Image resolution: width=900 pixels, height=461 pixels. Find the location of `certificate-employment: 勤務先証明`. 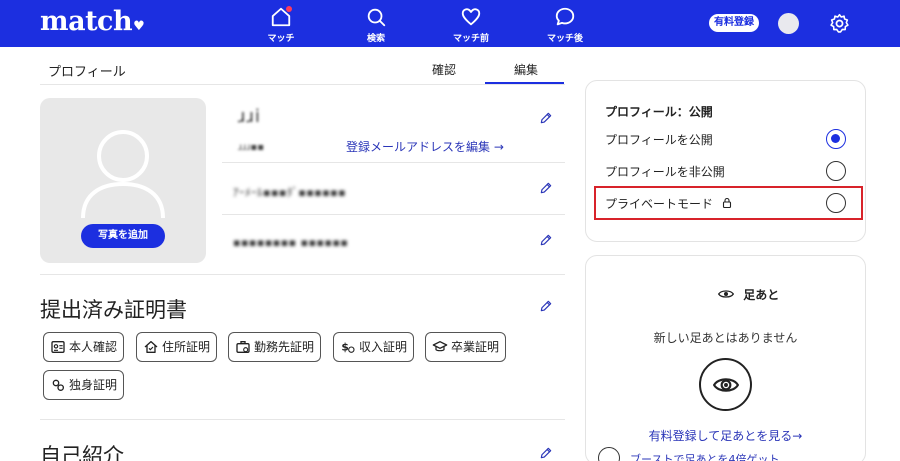

certificate-employment: 勤務先証明 is located at coordinates (275, 347).